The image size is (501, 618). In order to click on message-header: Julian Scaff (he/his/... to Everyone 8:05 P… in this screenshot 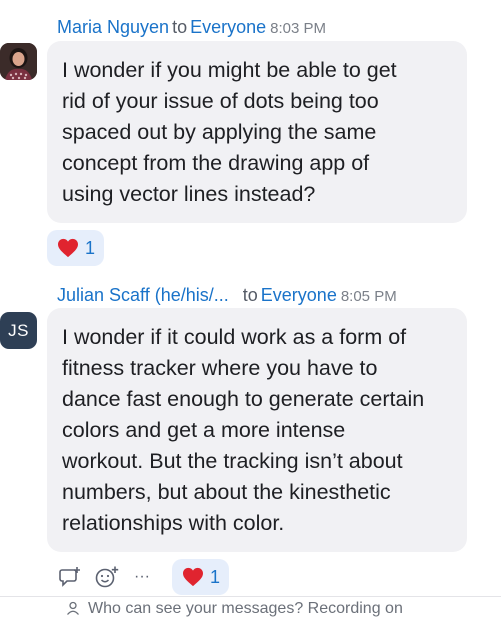, I will do `click(227, 295)`.